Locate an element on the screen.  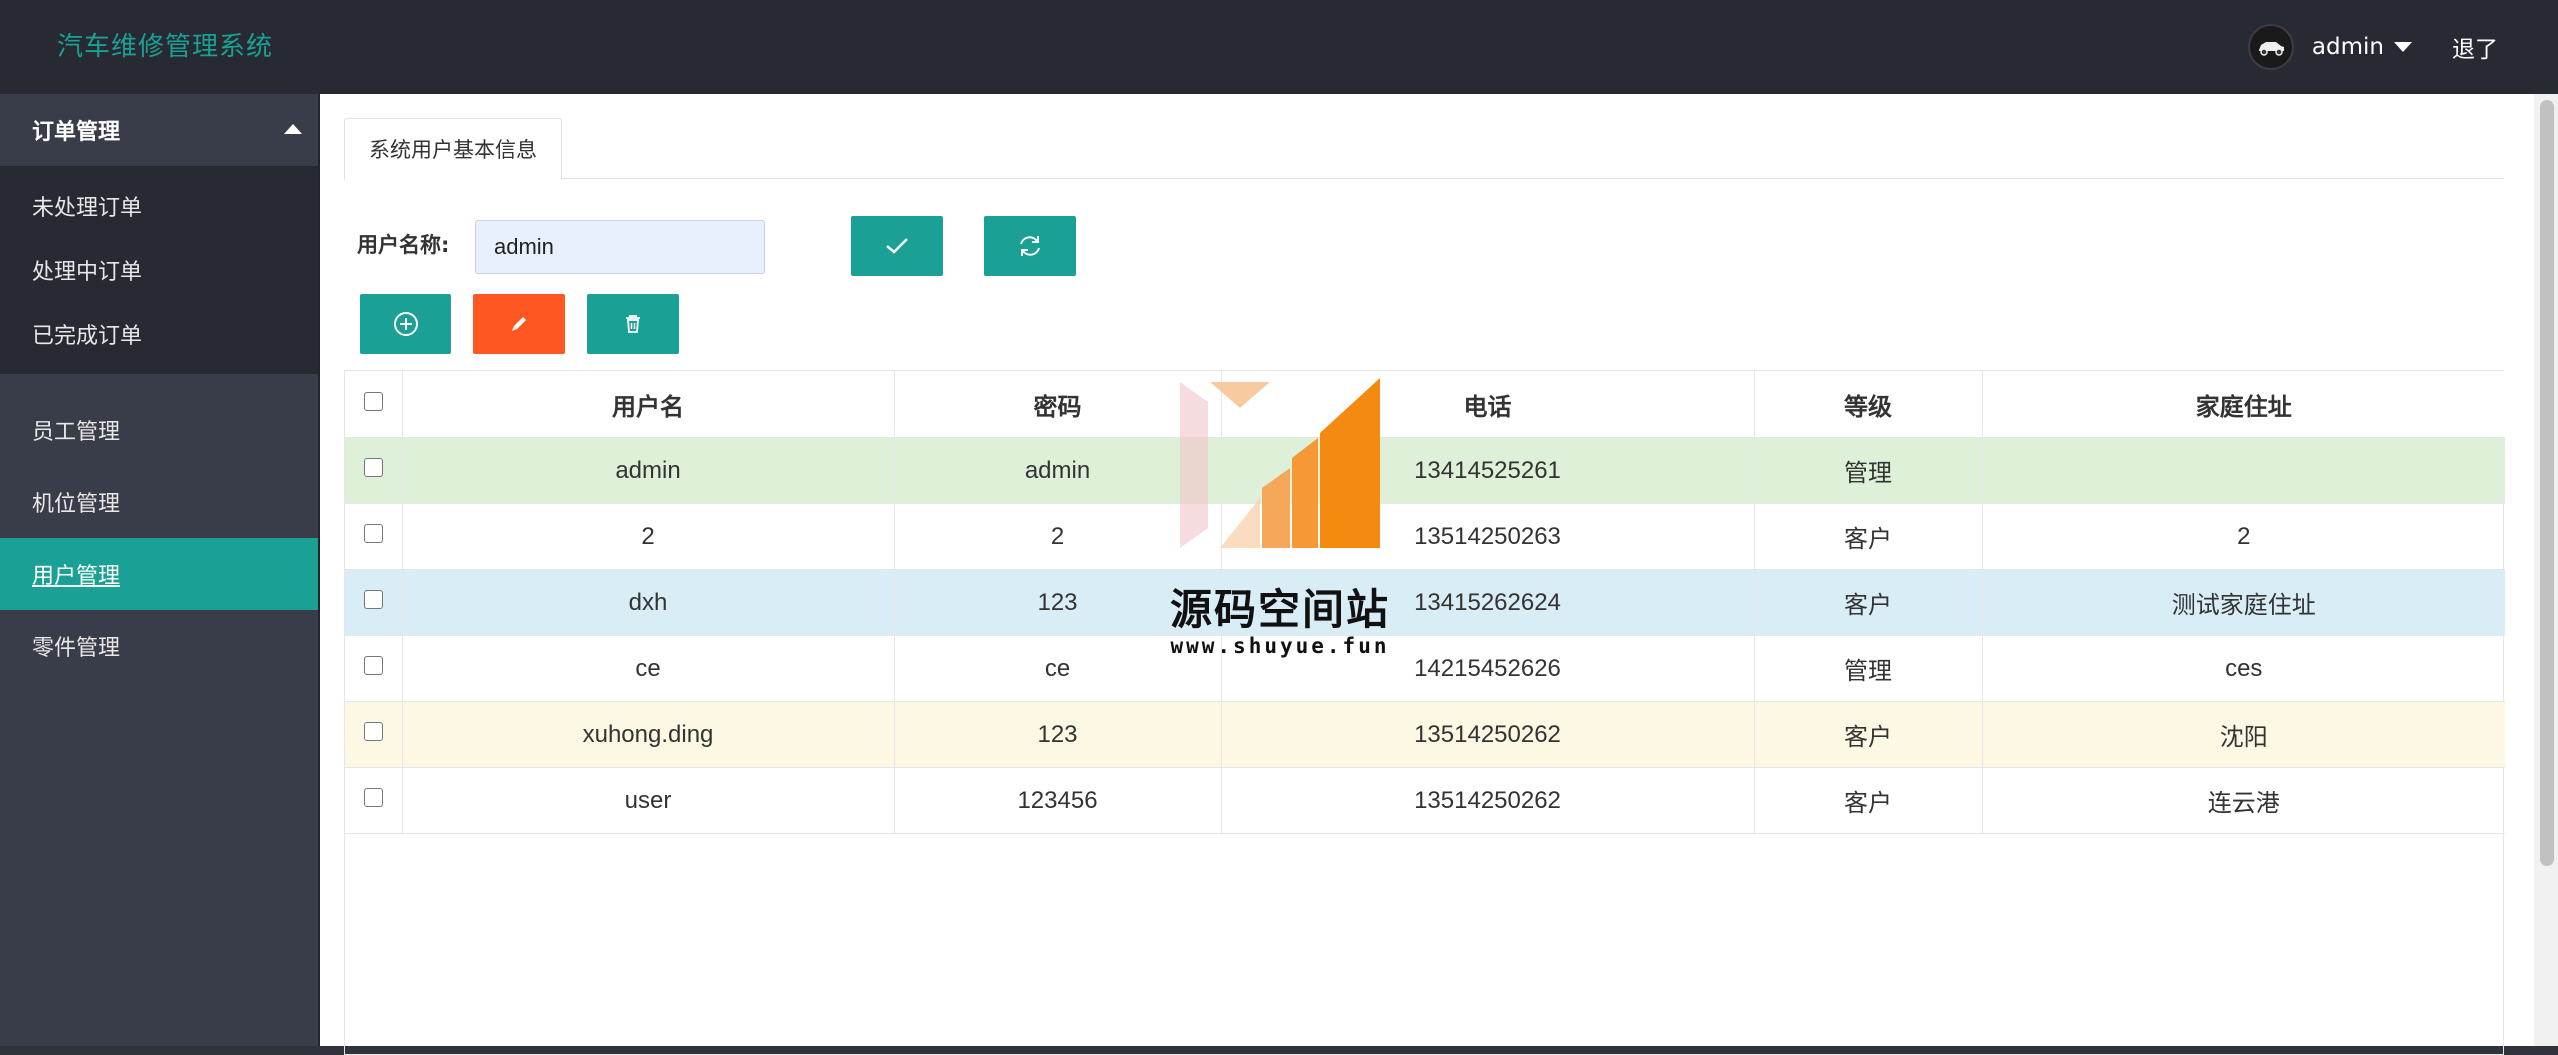
table-row: user 123456 13514250262 客户 连云港 is located at coordinates (1425, 800).